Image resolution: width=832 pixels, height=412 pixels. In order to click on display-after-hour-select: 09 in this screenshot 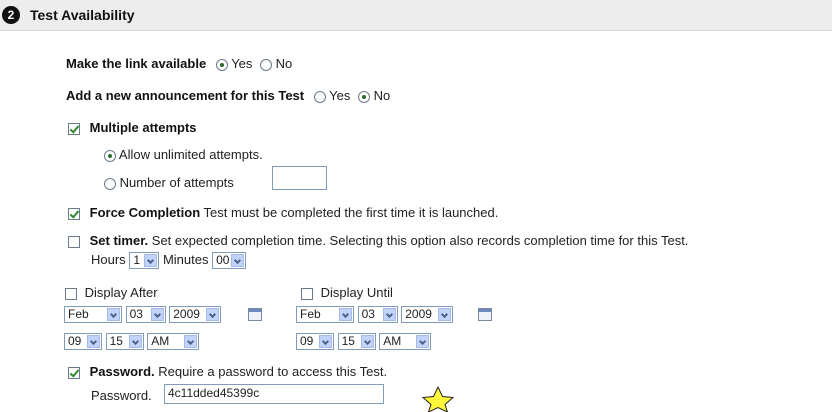, I will do `click(83, 342)`.